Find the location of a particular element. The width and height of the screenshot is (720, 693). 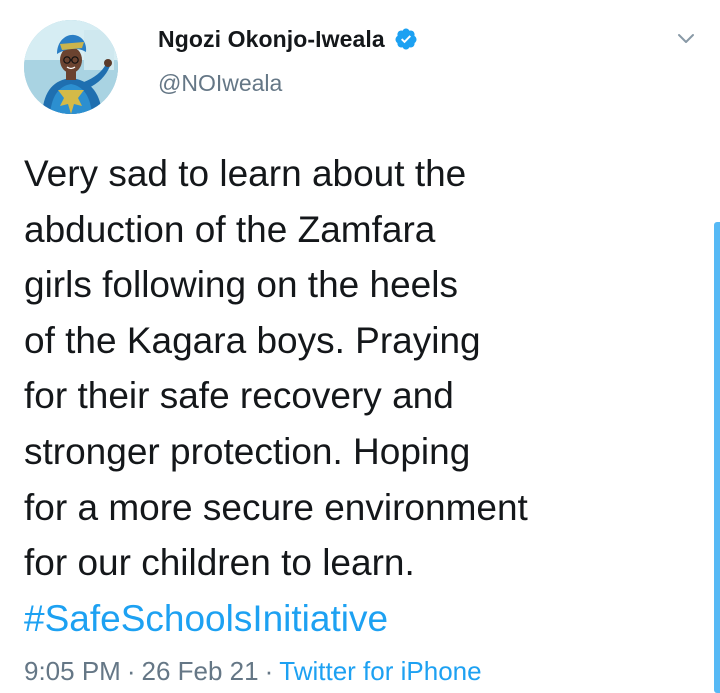

author-name-row: Ngozi Okonjo-Iweala is located at coordinates (288, 39).